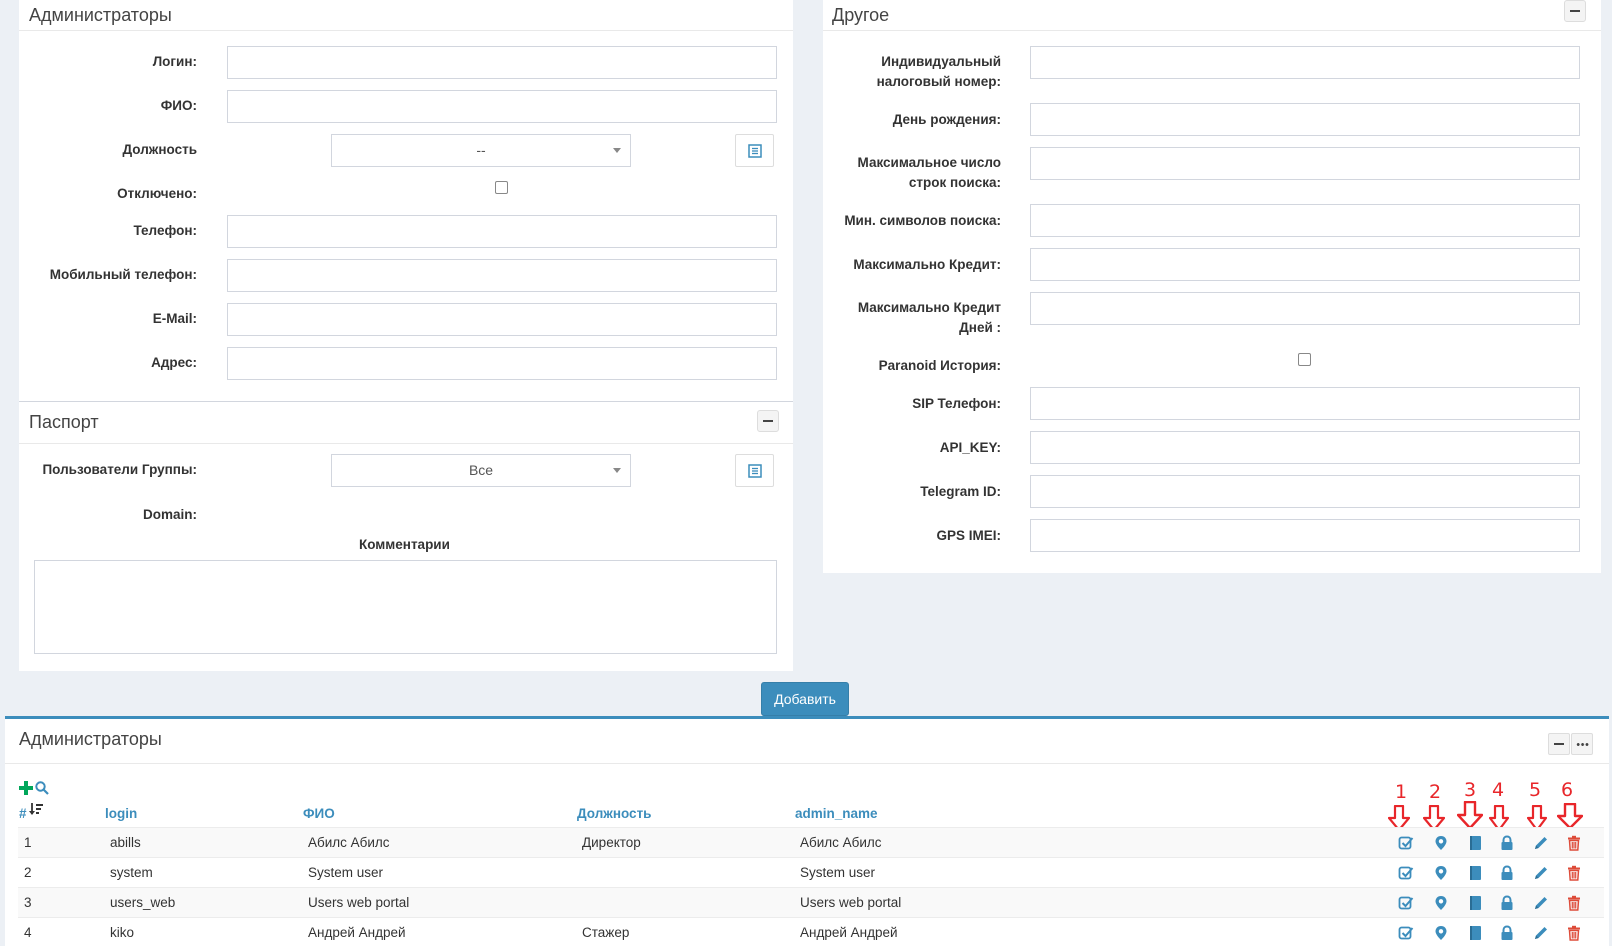 This screenshot has height=946, width=1612. Describe the element at coordinates (405, 607) in the screenshot. I see `comments-textarea` at that location.